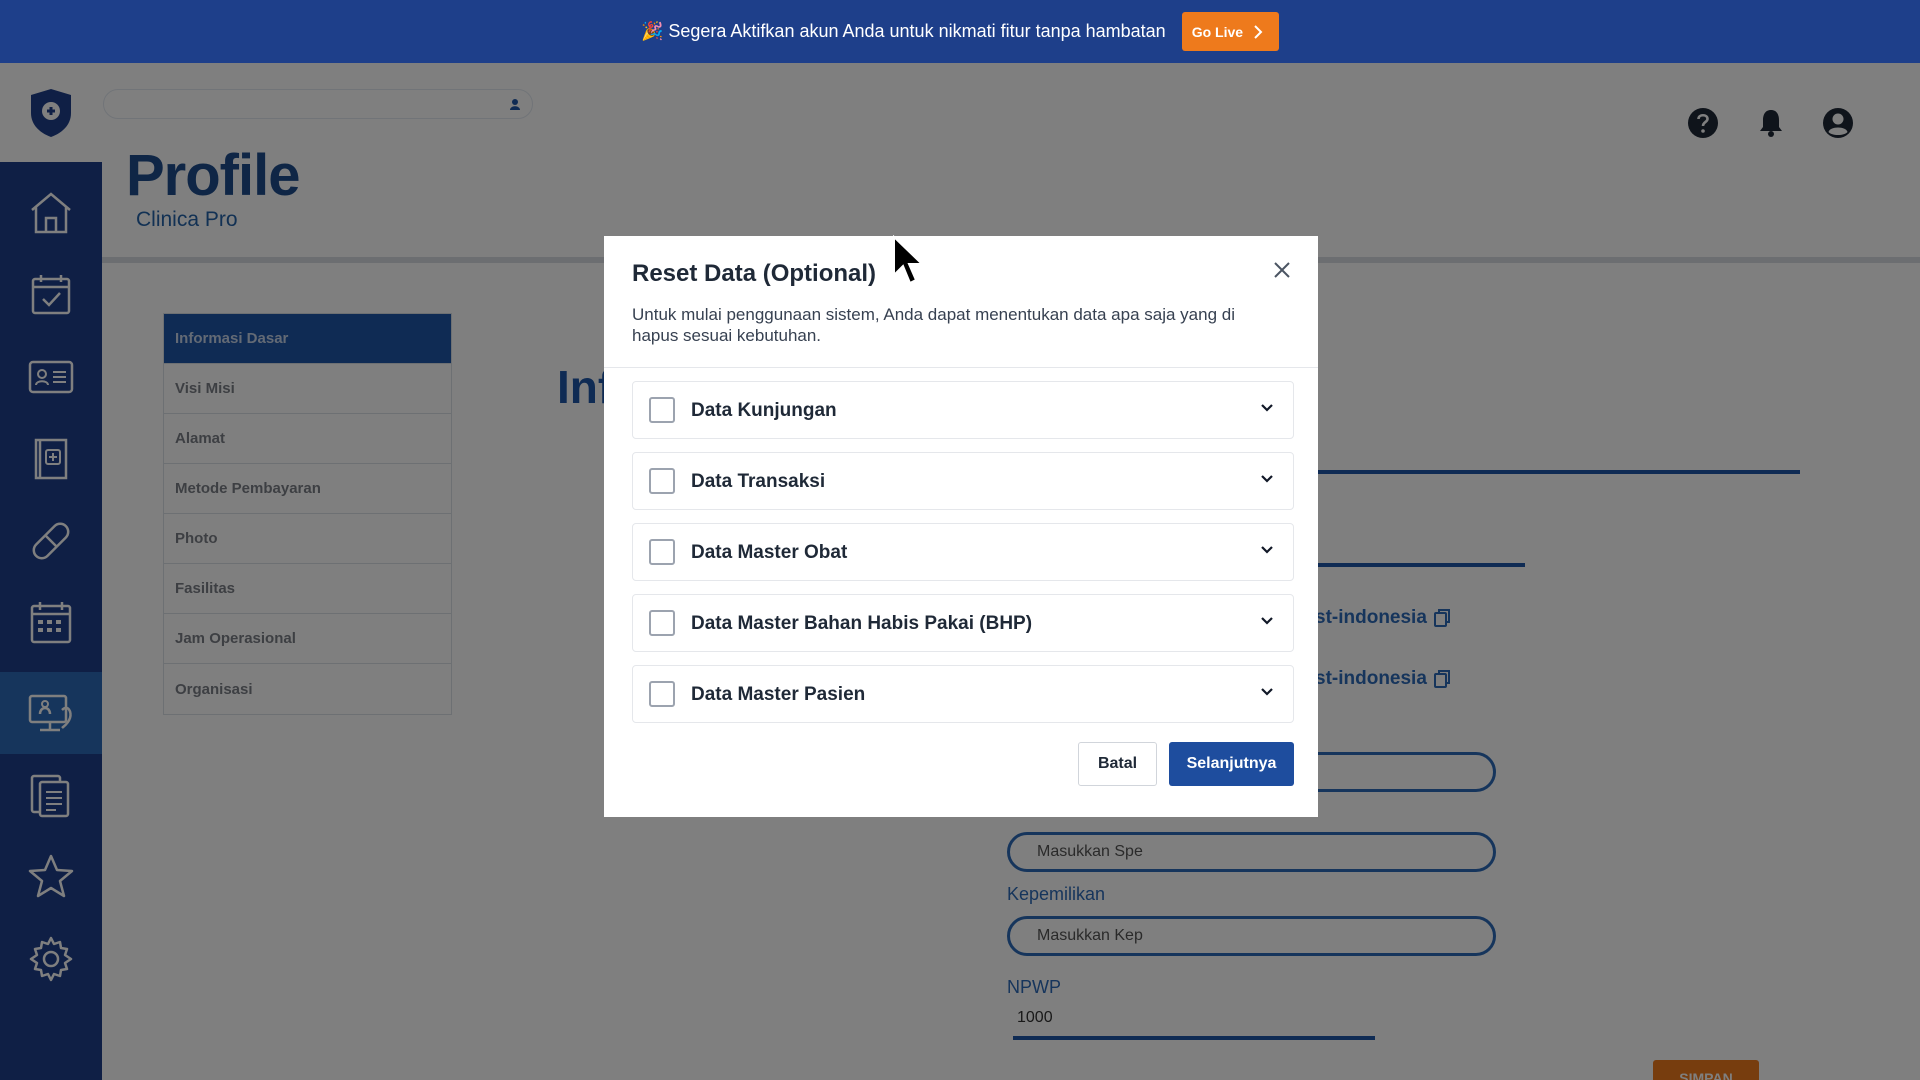 Image resolution: width=1920 pixels, height=1080 pixels. What do you see at coordinates (754, 273) in the screenshot?
I see `modal-title: Reset Data (Optional)` at bounding box center [754, 273].